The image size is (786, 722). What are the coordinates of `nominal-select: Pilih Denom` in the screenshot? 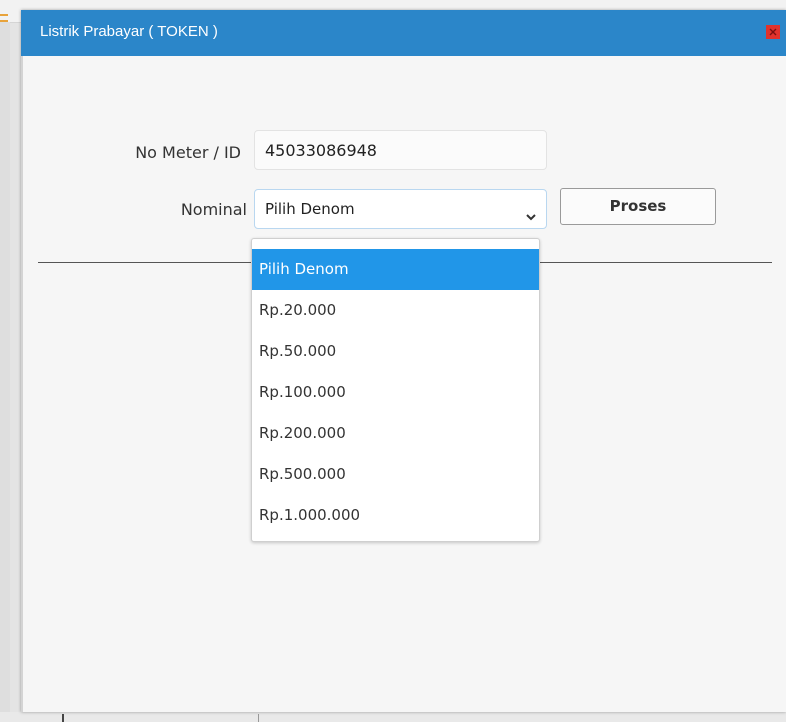 It's located at (400, 209).